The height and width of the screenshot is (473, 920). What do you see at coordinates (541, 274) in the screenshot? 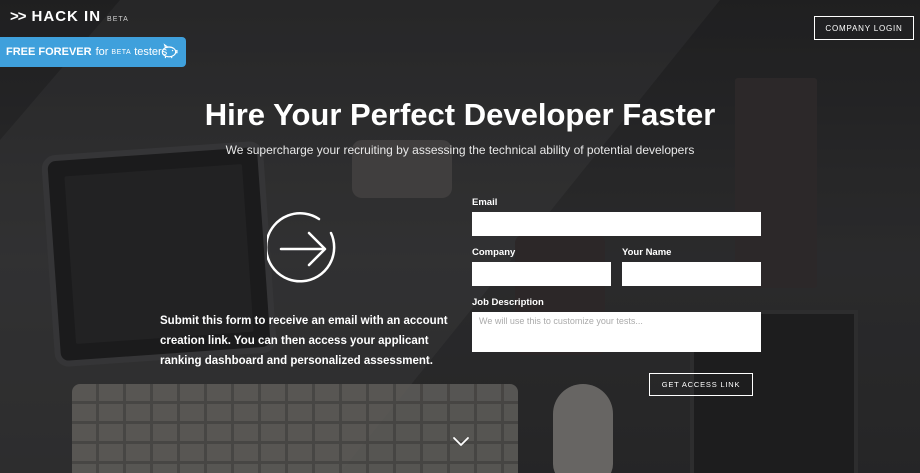
I see `company-field` at bounding box center [541, 274].